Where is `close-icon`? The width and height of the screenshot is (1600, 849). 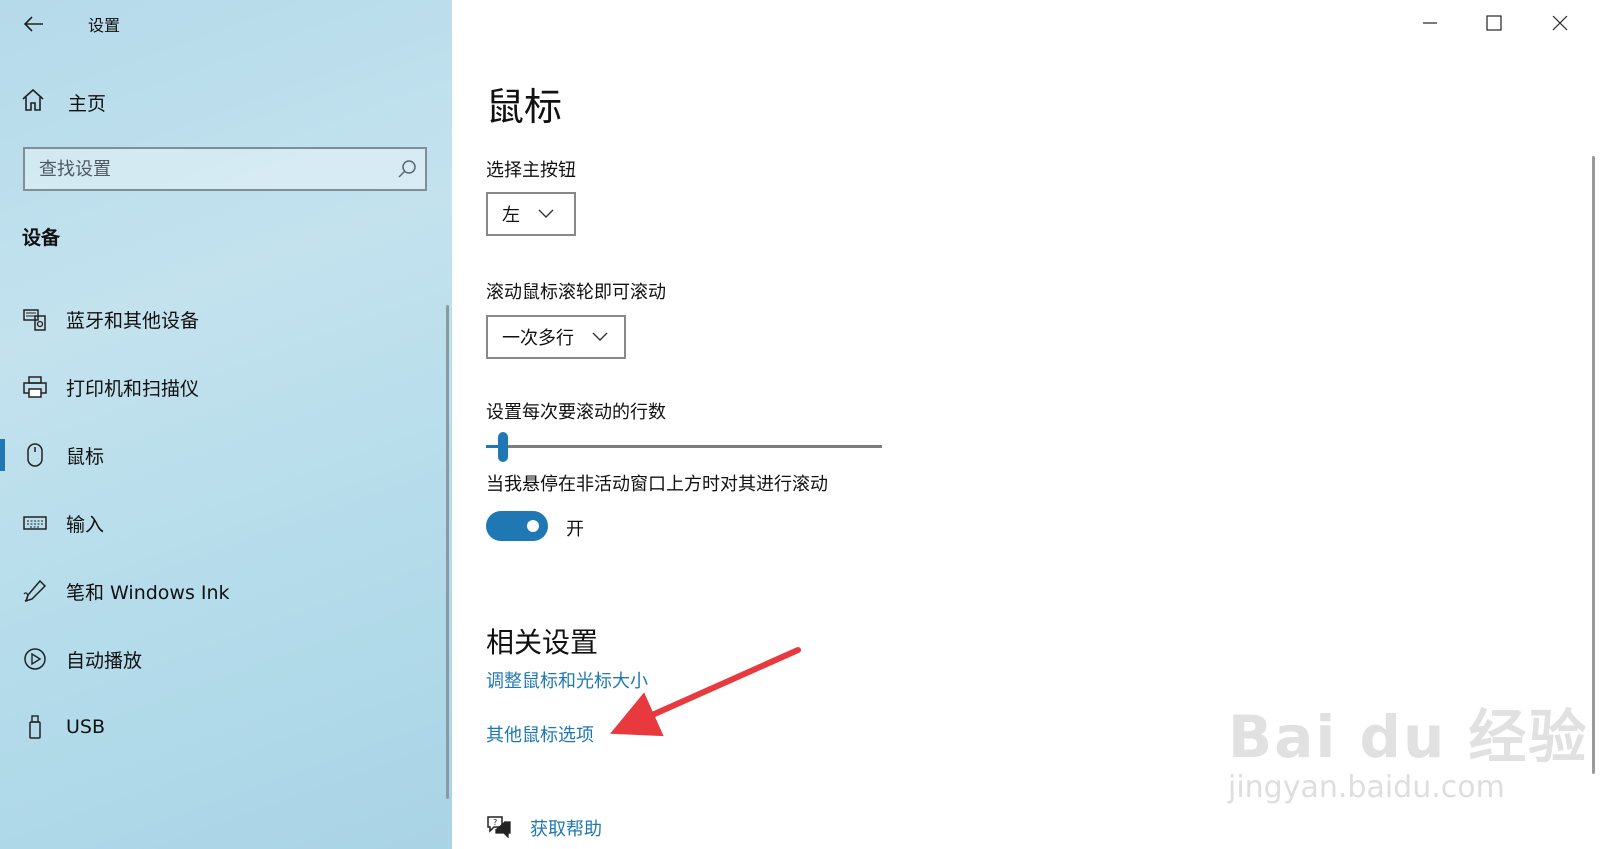
close-icon is located at coordinates (1560, 23).